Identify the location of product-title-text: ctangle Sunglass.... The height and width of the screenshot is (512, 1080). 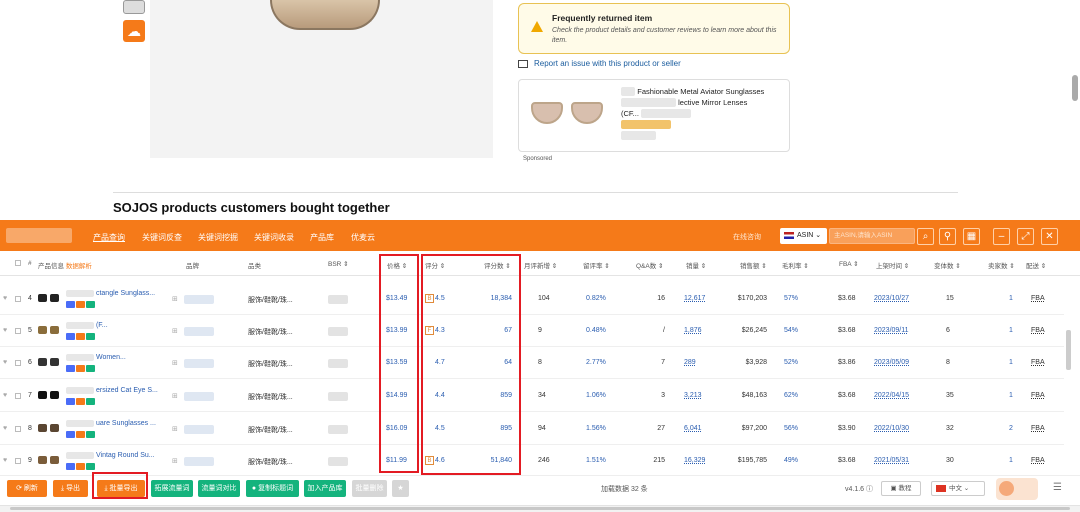
(125, 293).